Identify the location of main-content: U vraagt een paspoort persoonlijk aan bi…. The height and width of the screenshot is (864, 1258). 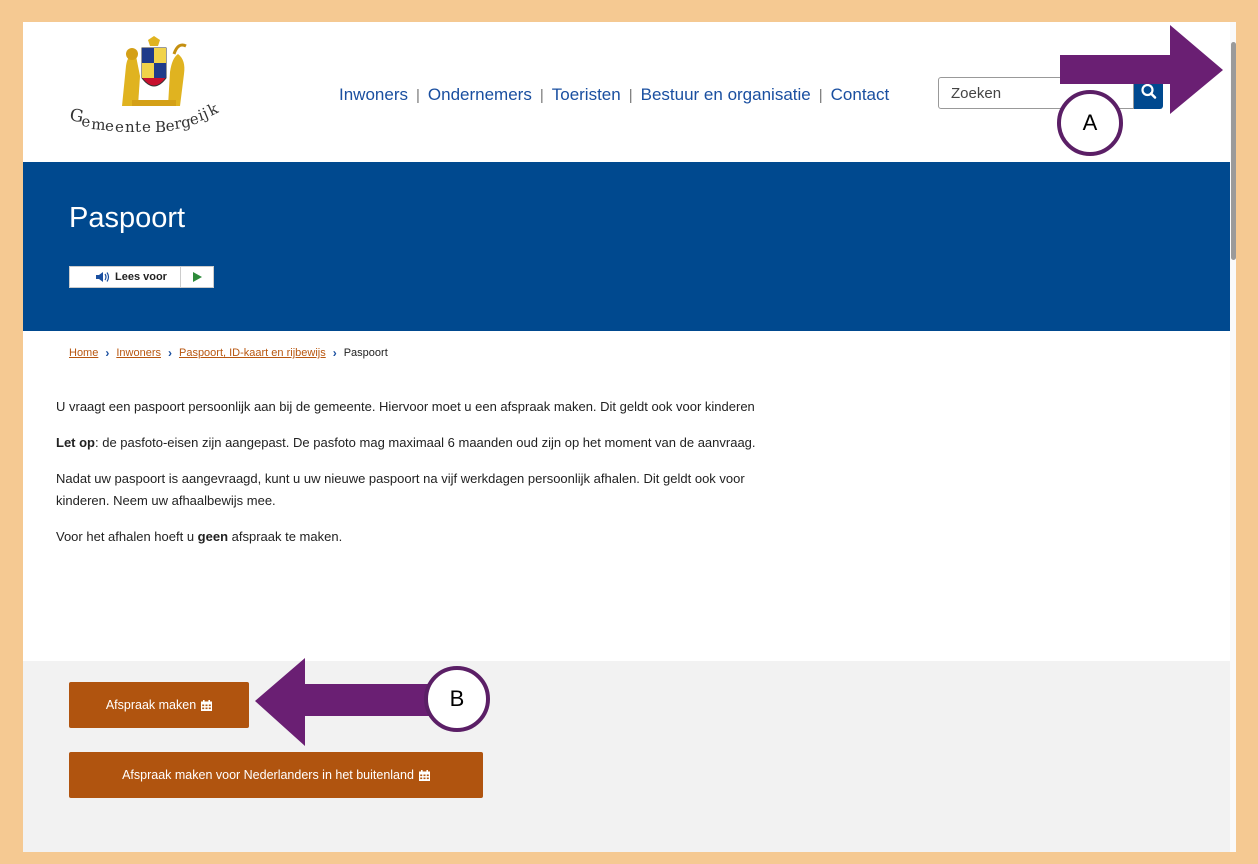
(416, 479).